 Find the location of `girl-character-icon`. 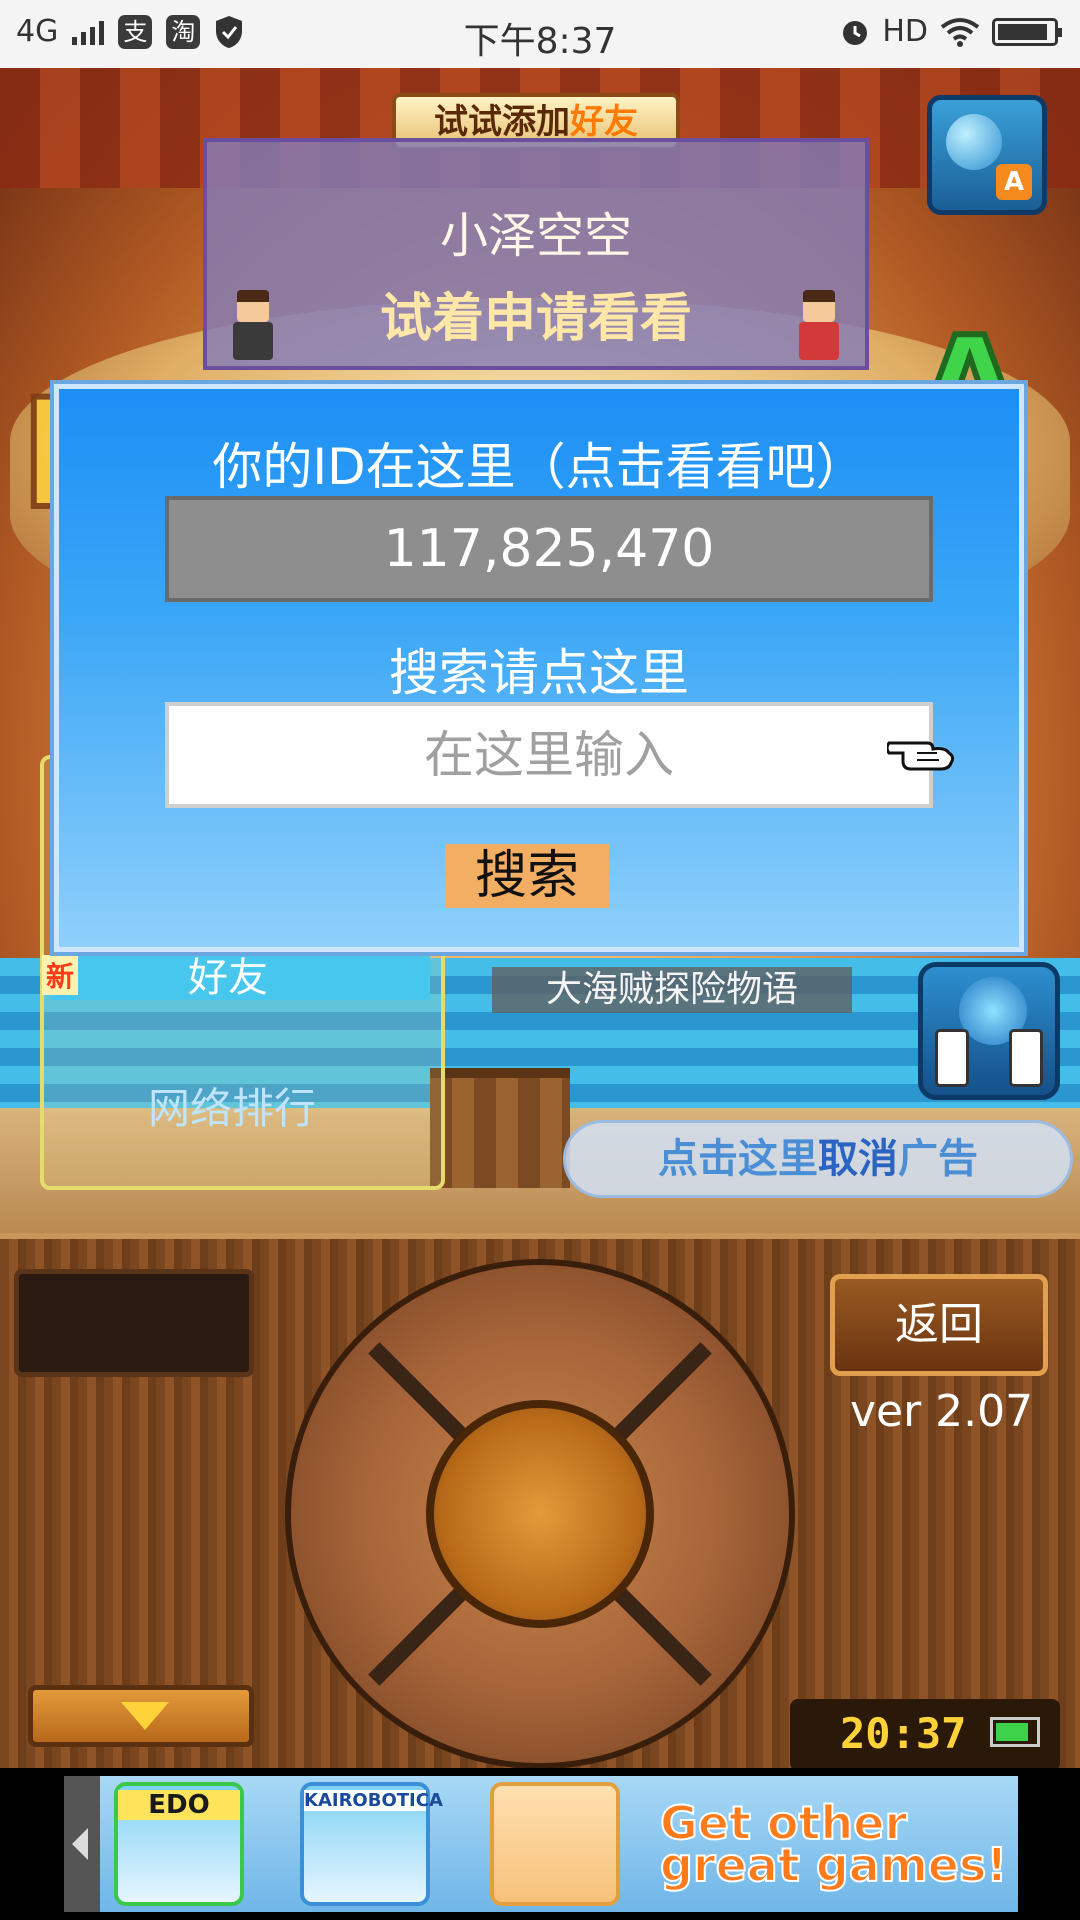

girl-character-icon is located at coordinates (819, 326).